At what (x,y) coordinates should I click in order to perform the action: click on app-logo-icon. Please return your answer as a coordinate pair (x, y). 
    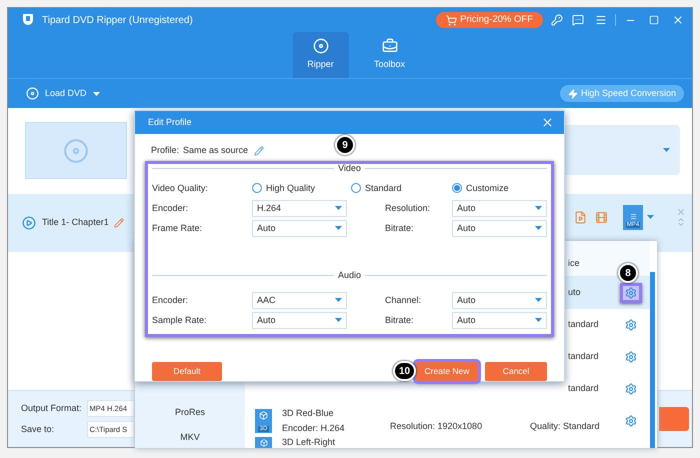
    Looking at the image, I should click on (28, 20).